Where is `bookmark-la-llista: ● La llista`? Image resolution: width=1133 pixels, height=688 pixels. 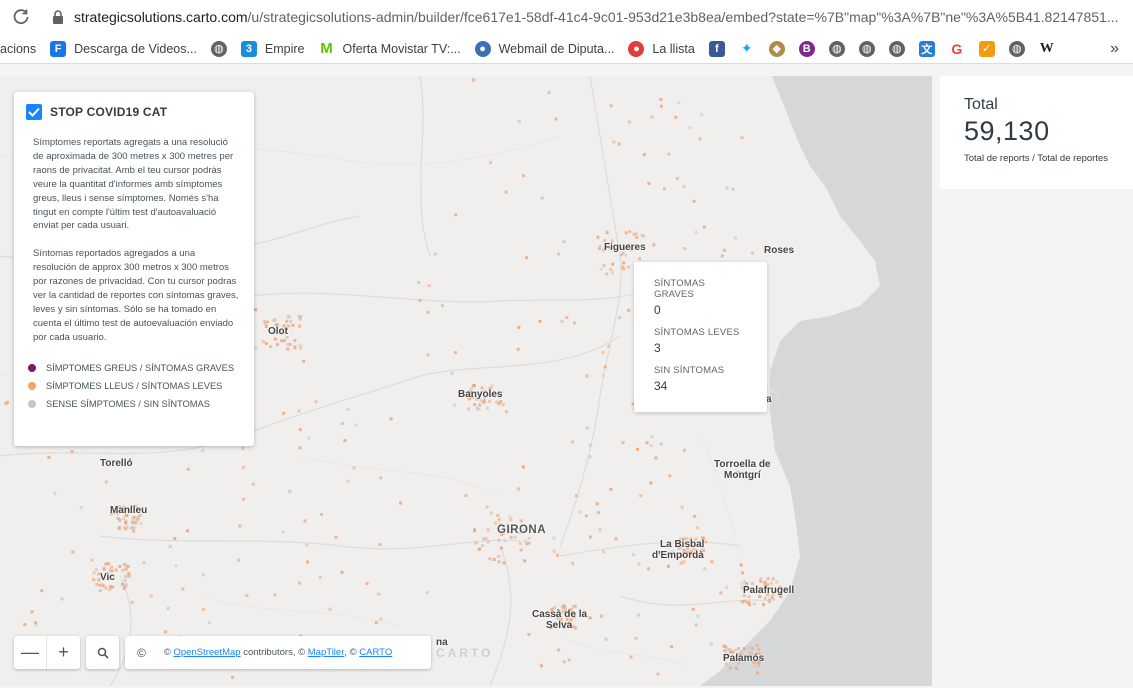 bookmark-la-llista: ● La llista is located at coordinates (661, 48).